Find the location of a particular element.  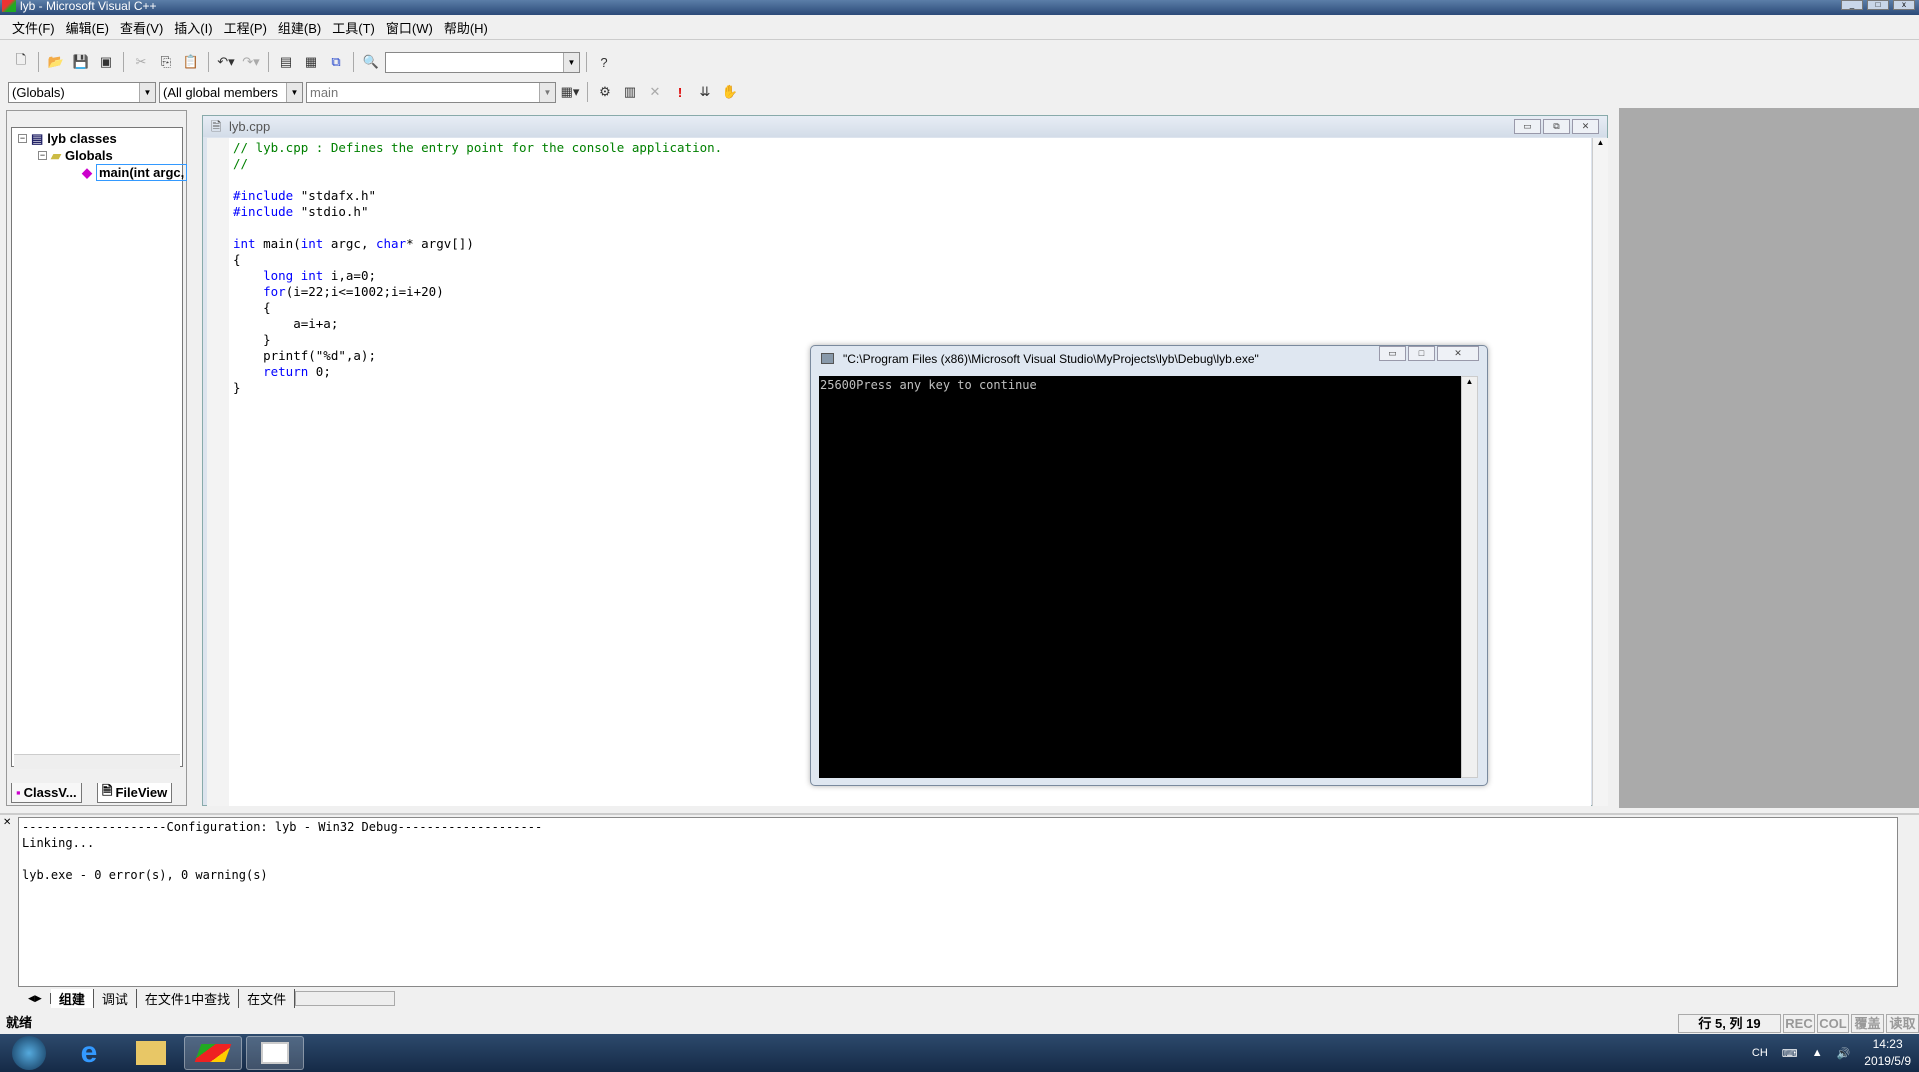

code-line: long int i,a=0; is located at coordinates (912, 276).